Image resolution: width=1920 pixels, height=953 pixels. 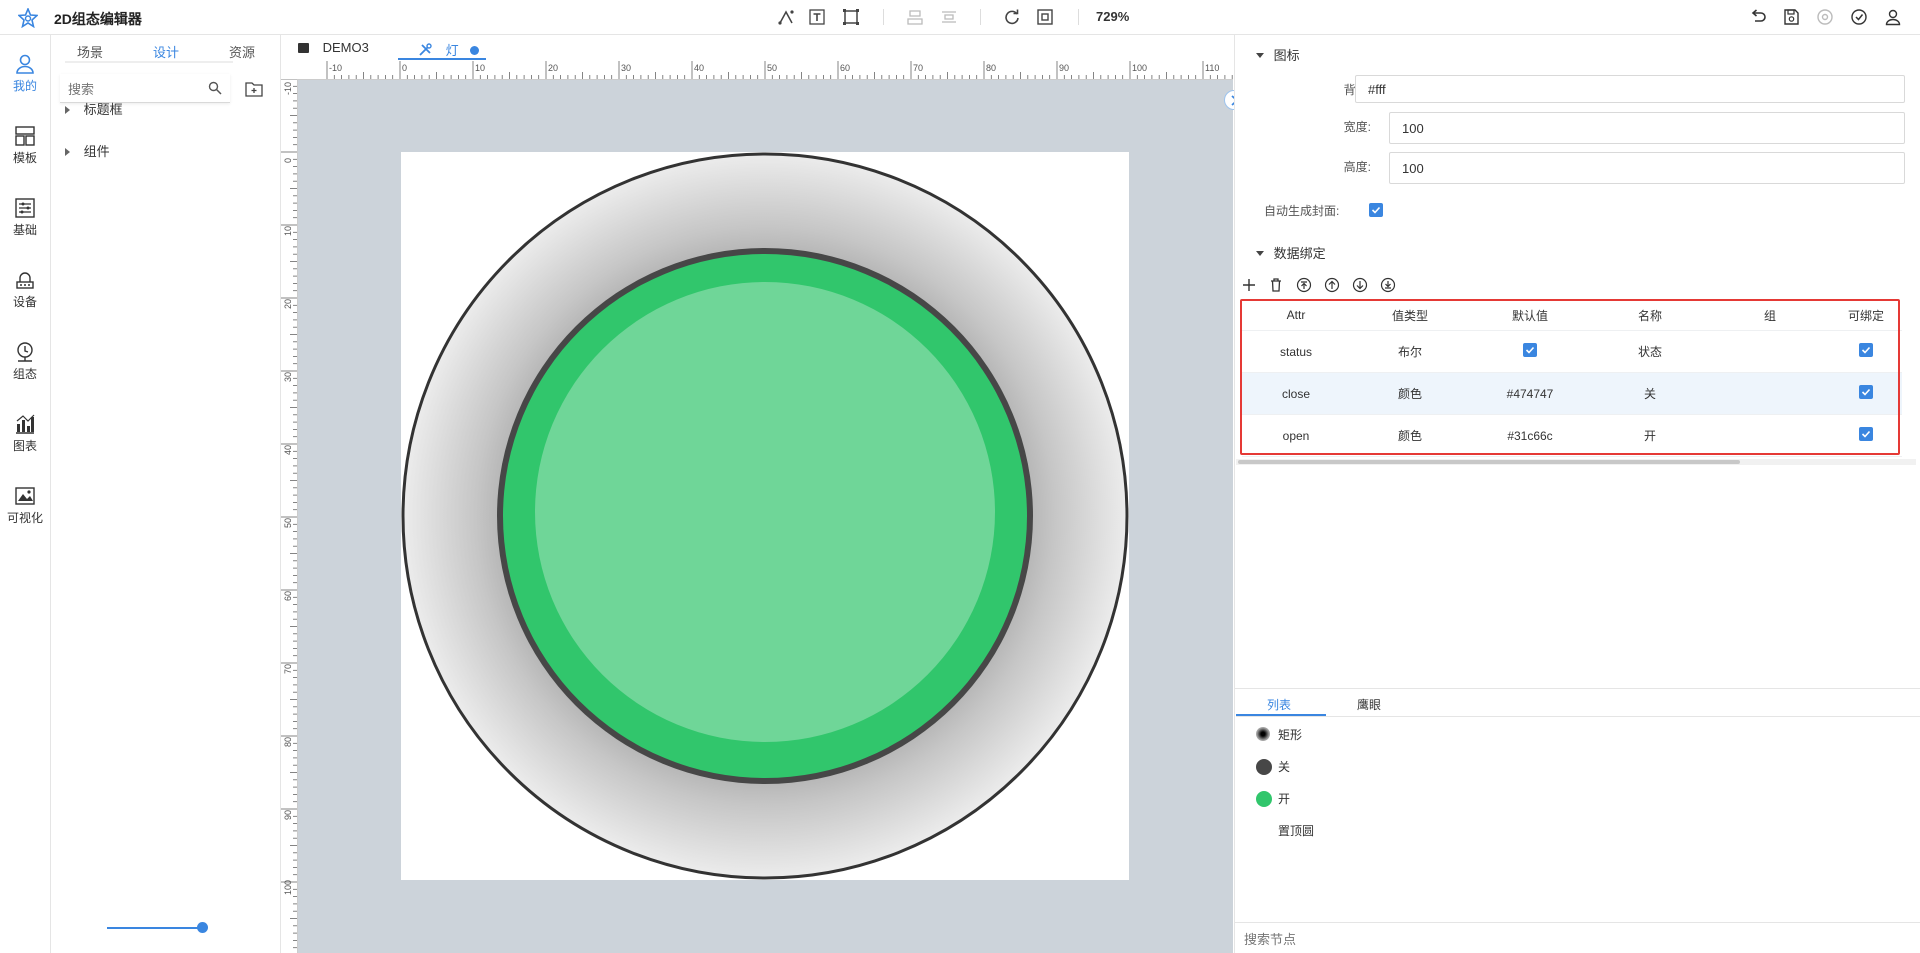 I want to click on checkmark-icon, so click(x=1376, y=210).